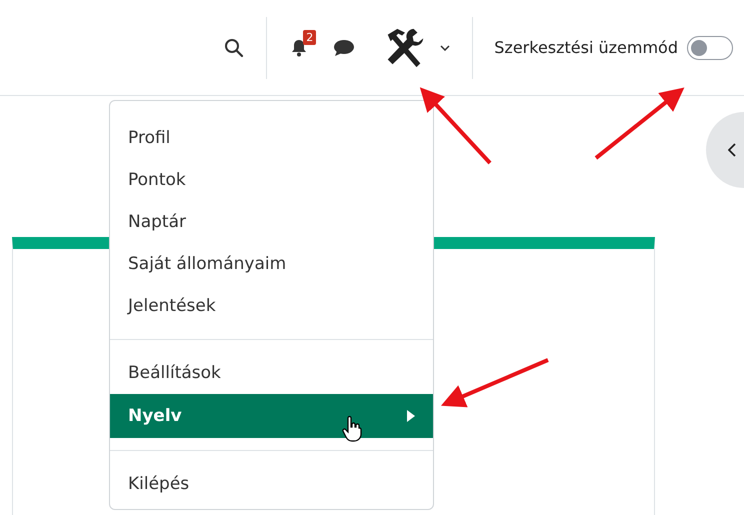  Describe the element at coordinates (586, 47) in the screenshot. I see `edit-mode-label: Szerkesztési üzemmód` at that location.